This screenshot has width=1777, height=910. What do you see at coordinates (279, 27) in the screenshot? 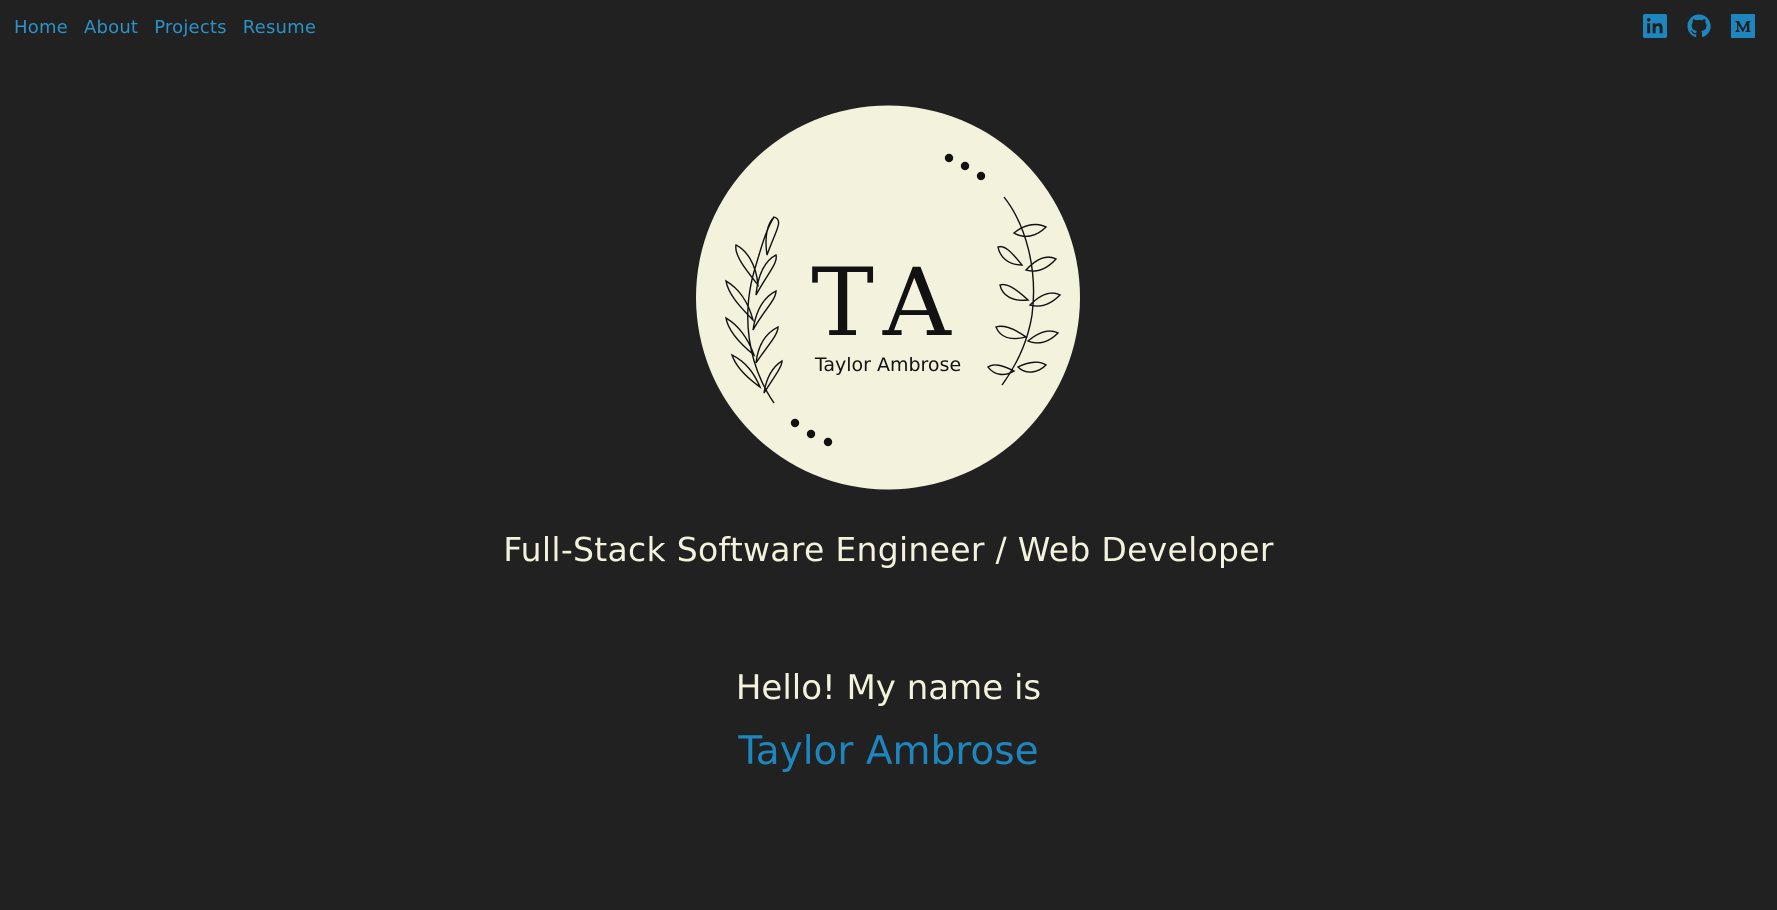
I see `nav-link-resume: Resume` at bounding box center [279, 27].